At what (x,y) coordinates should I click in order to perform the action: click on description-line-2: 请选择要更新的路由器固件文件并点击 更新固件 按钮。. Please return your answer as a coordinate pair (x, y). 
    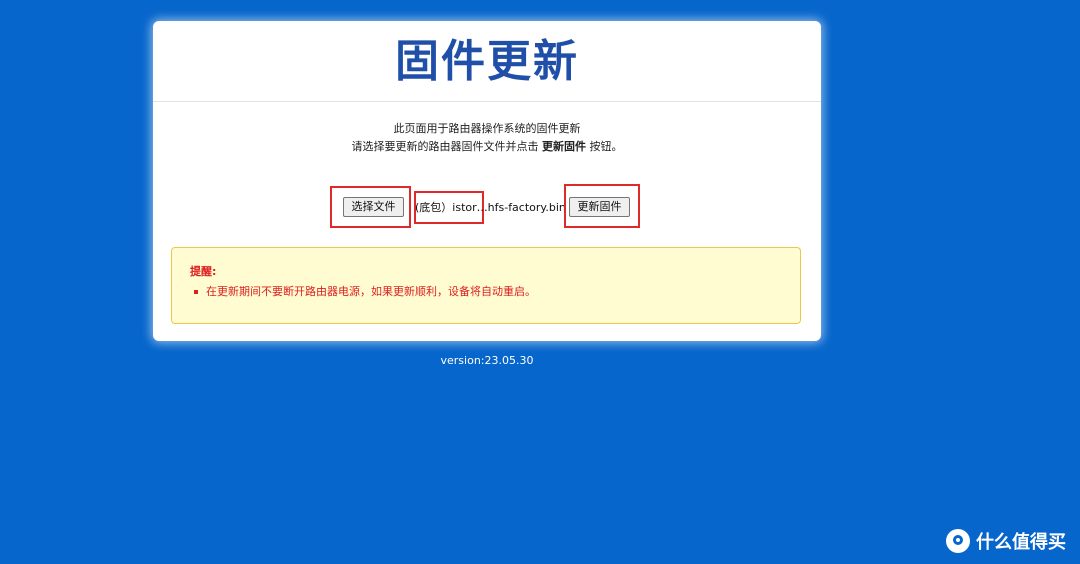
    Looking at the image, I should click on (487, 147).